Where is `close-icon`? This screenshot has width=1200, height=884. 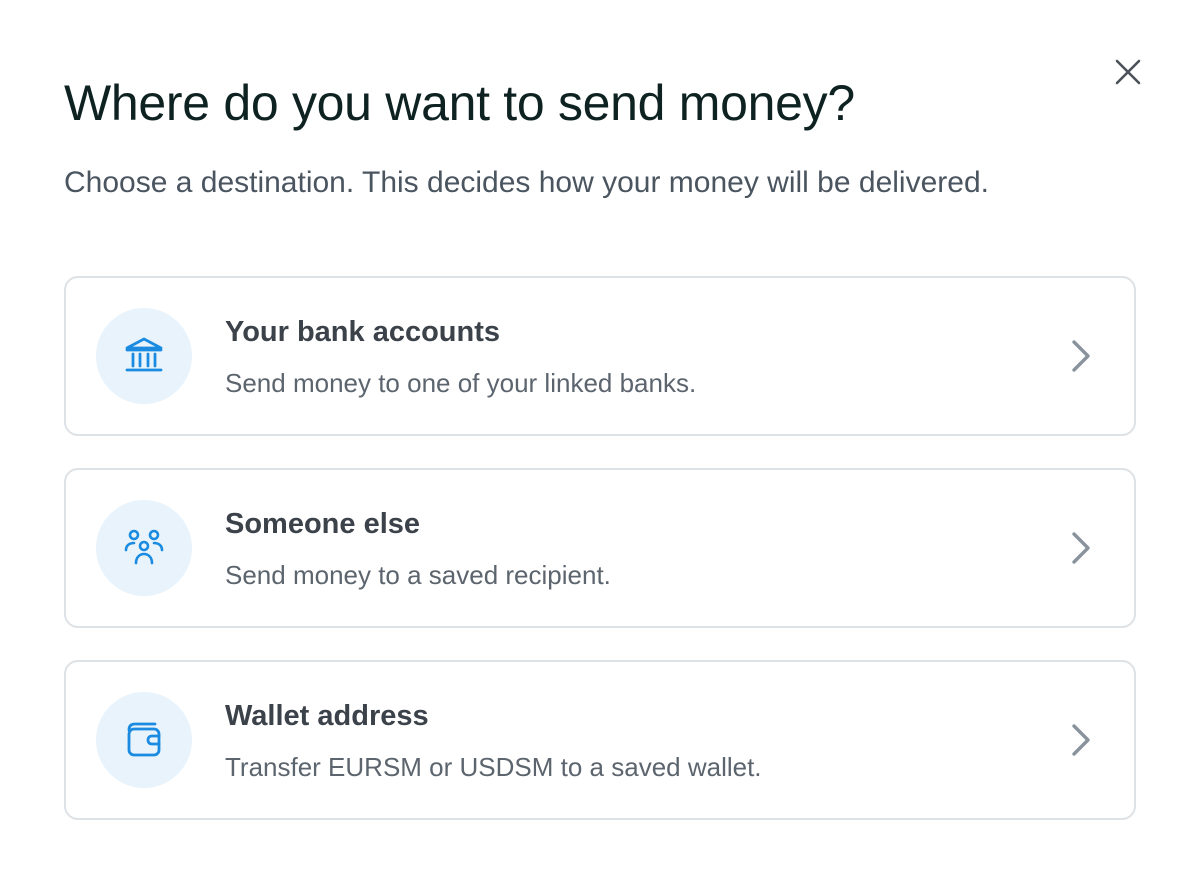 close-icon is located at coordinates (1128, 72).